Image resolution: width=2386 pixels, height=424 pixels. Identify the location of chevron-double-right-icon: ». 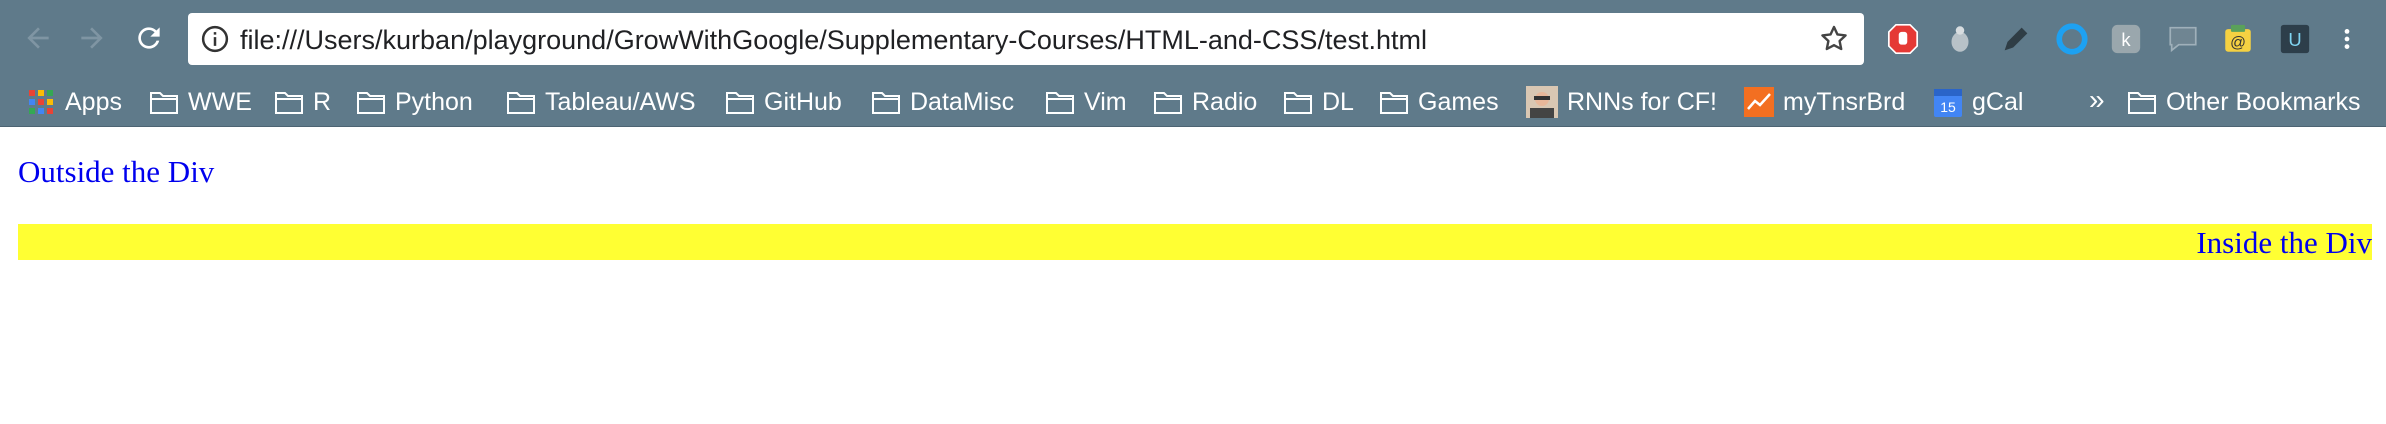
(2097, 99).